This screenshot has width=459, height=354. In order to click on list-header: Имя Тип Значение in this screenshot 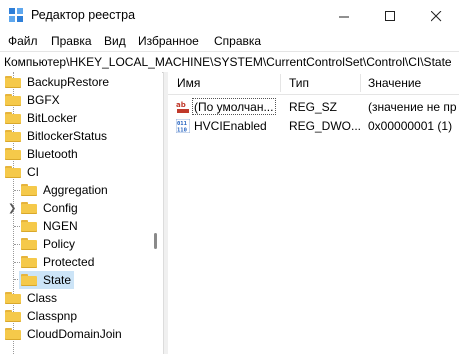, I will do `click(313, 83)`.